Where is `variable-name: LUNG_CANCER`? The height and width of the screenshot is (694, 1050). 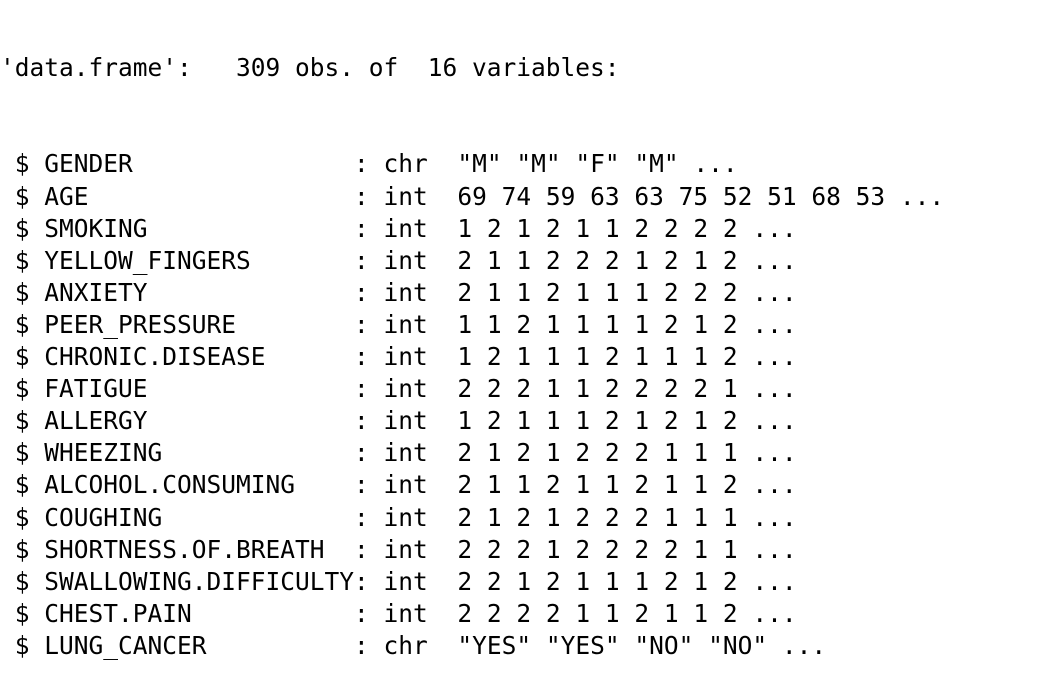 variable-name: LUNG_CANCER is located at coordinates (199, 645).